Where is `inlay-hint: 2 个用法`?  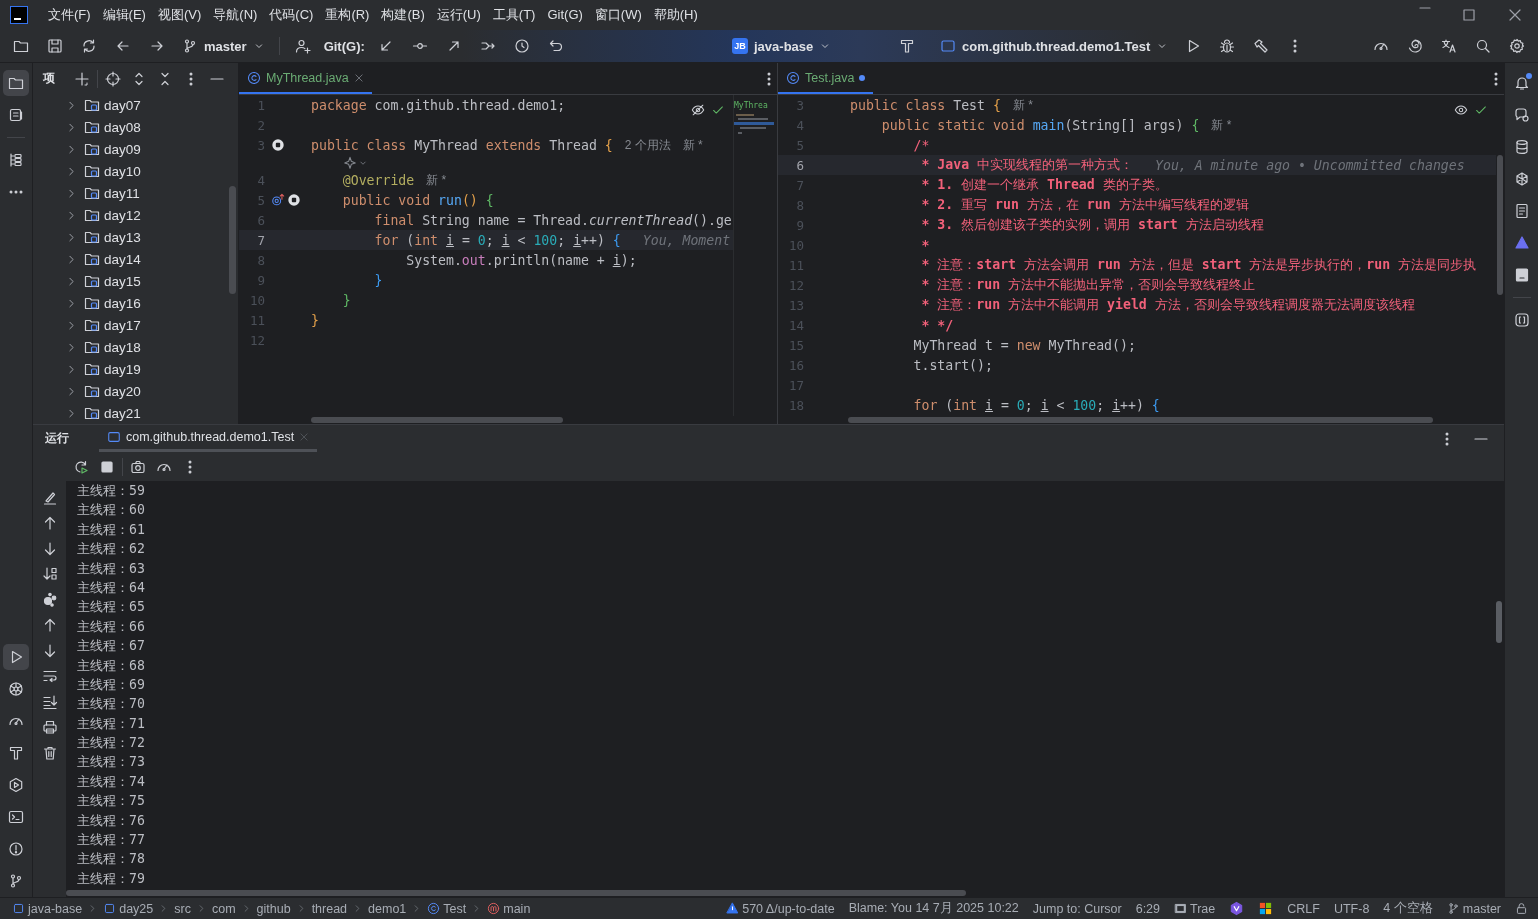
inlay-hint: 2 个用法 is located at coordinates (647, 145).